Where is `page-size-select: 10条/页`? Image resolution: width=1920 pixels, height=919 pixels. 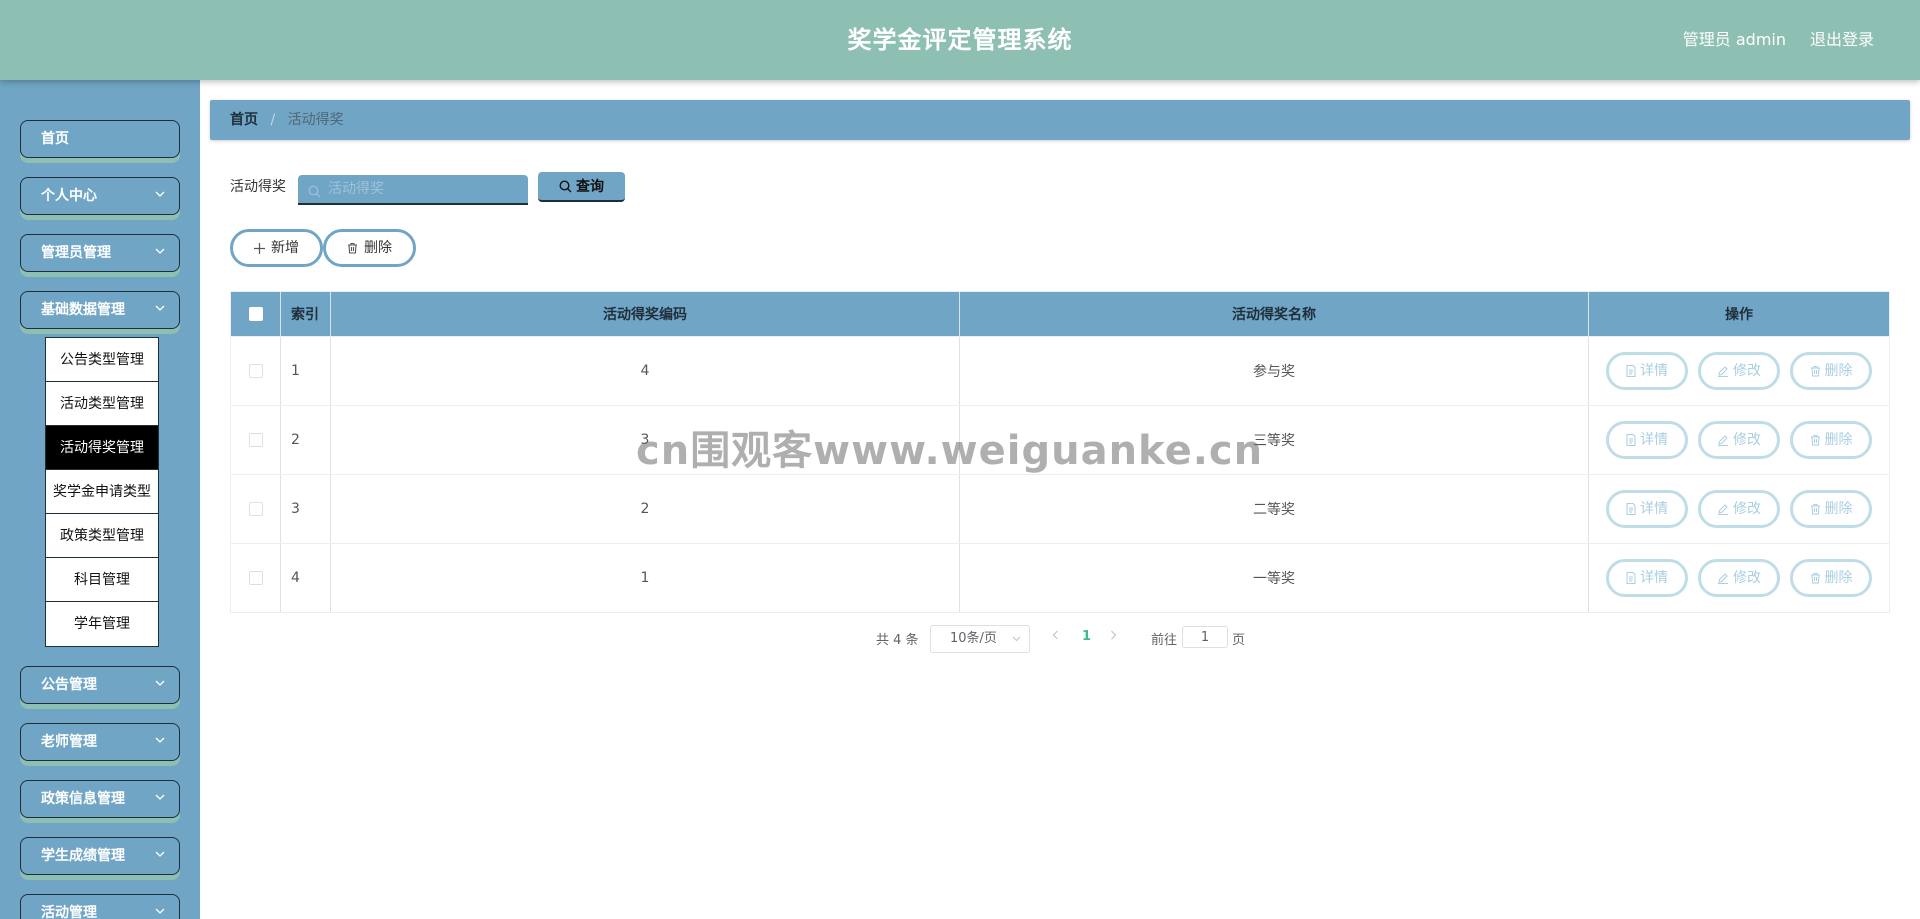
page-size-select: 10条/页 is located at coordinates (980, 639).